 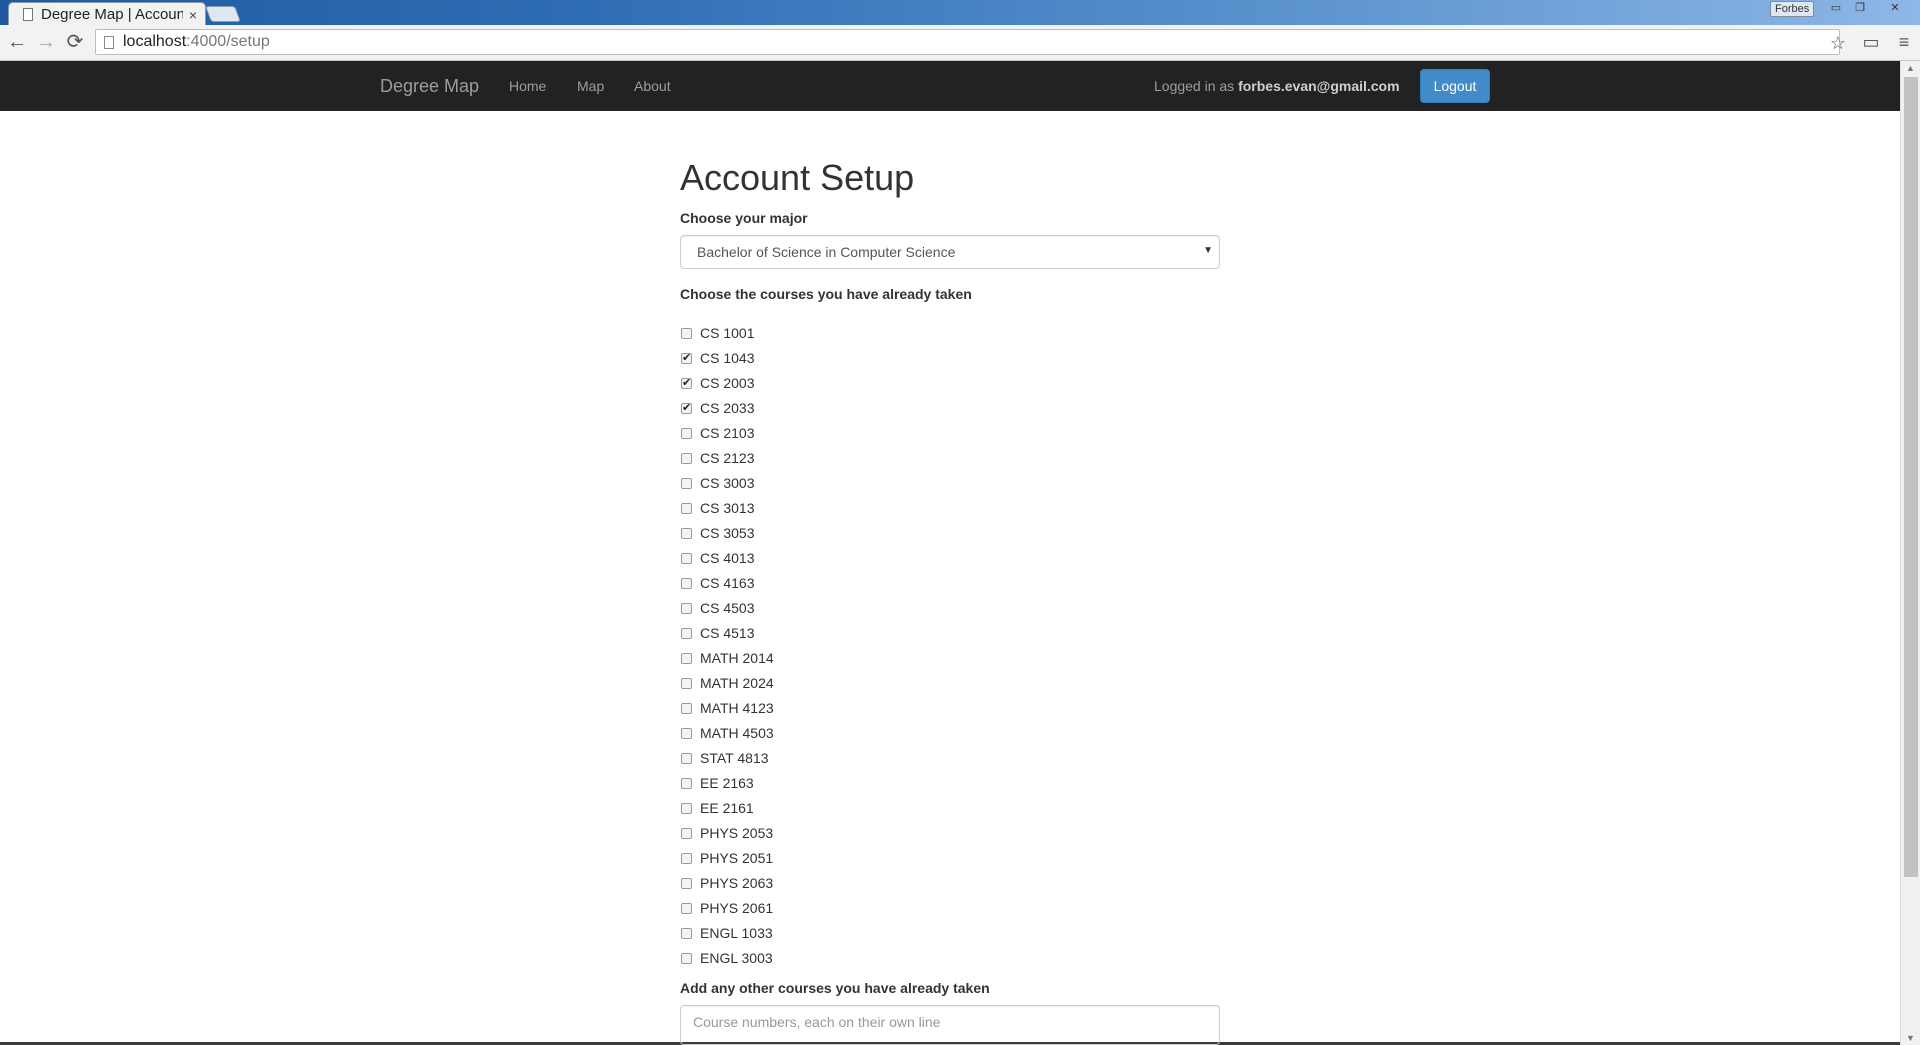 What do you see at coordinates (727, 433) in the screenshot?
I see `course-label: CS 2103` at bounding box center [727, 433].